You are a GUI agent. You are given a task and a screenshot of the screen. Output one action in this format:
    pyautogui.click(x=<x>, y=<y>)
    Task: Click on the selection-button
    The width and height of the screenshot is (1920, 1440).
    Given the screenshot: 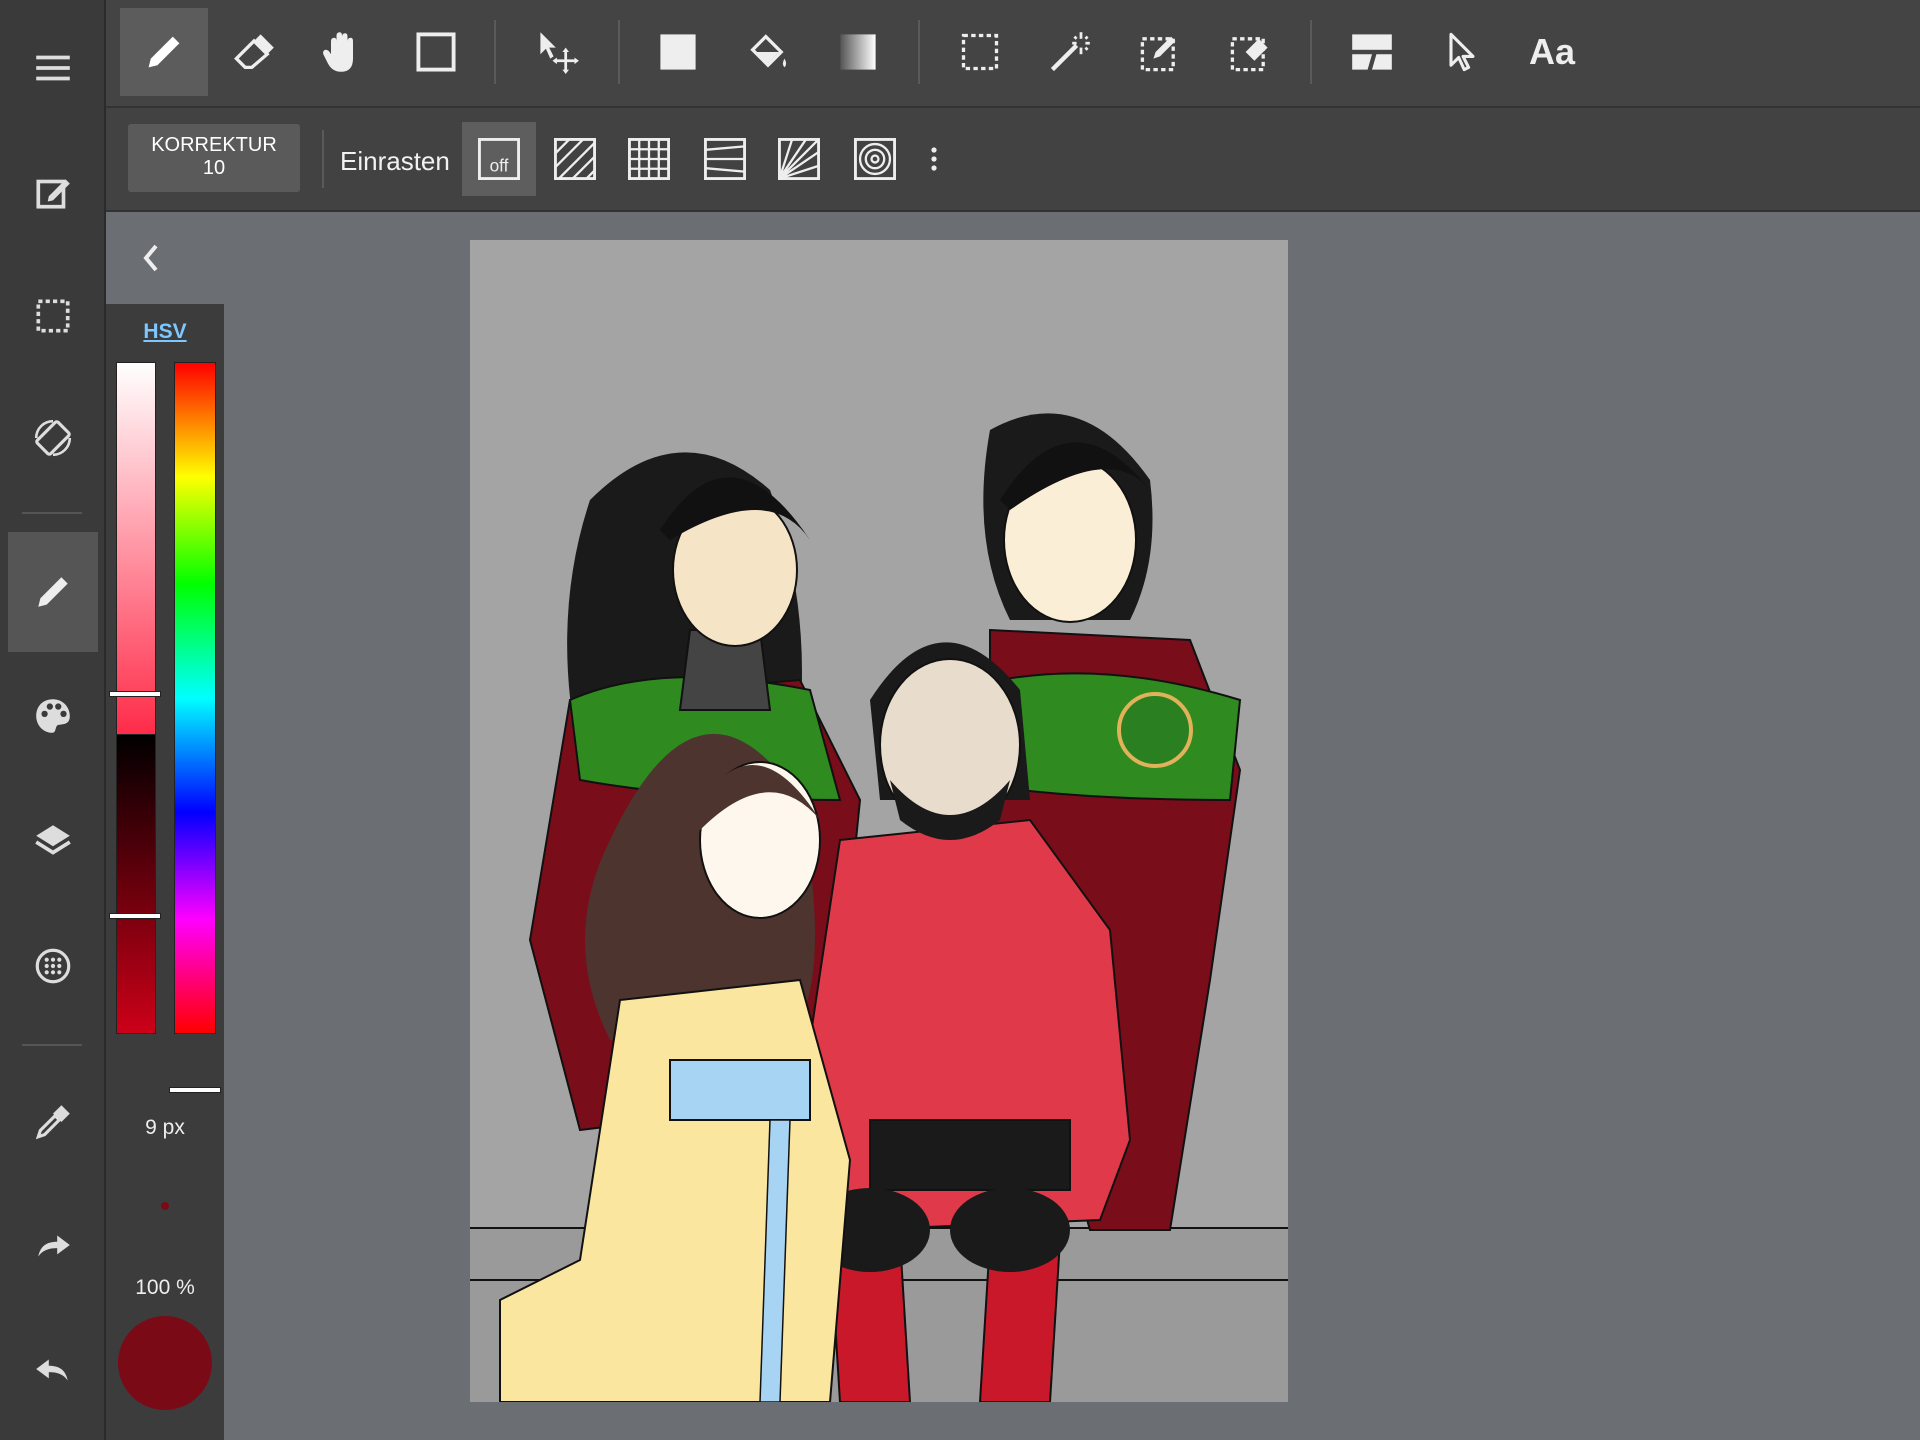 What is the action you would take?
    pyautogui.click(x=53, y=316)
    